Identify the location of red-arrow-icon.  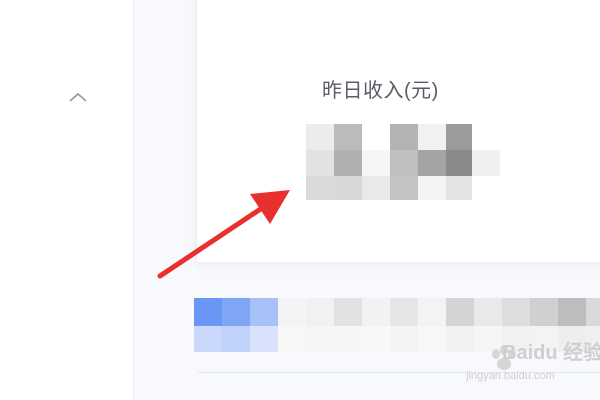
(223, 234).